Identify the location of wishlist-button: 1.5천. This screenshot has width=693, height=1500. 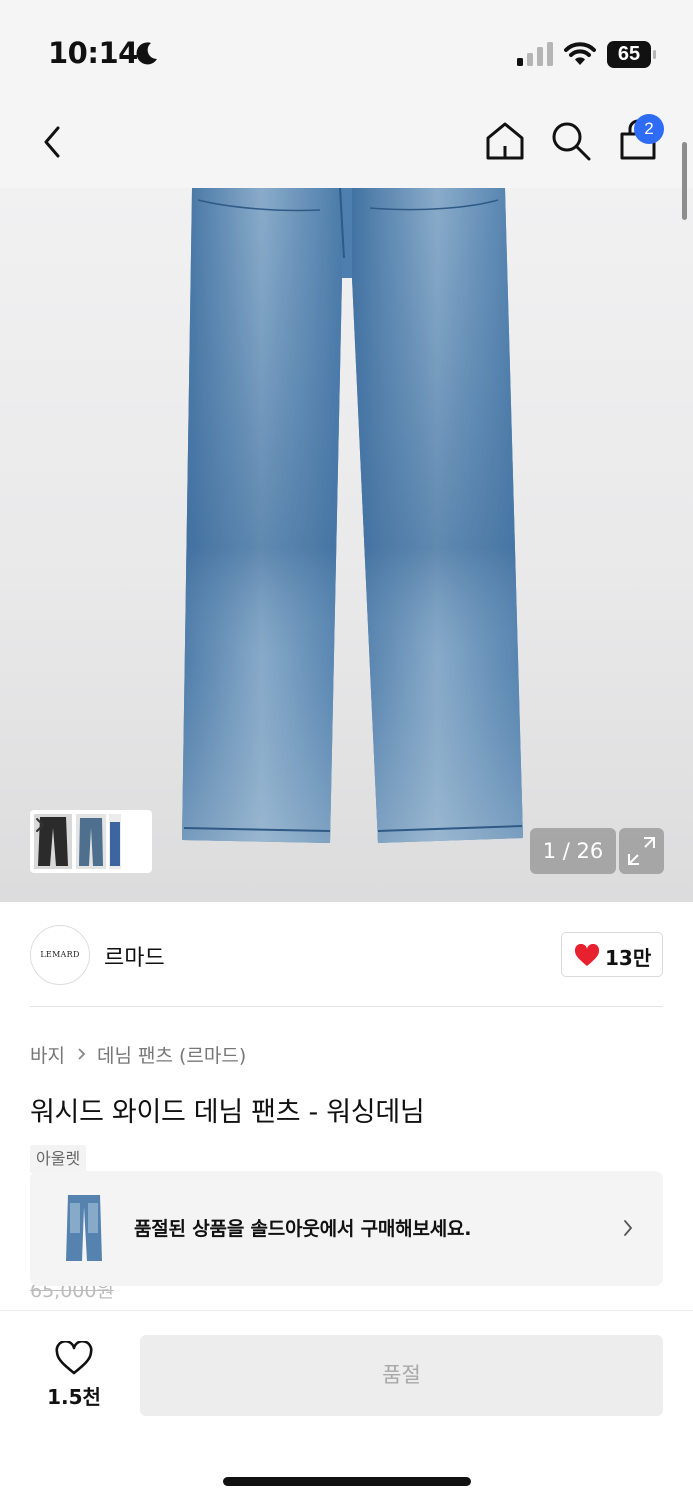
(74, 1375).